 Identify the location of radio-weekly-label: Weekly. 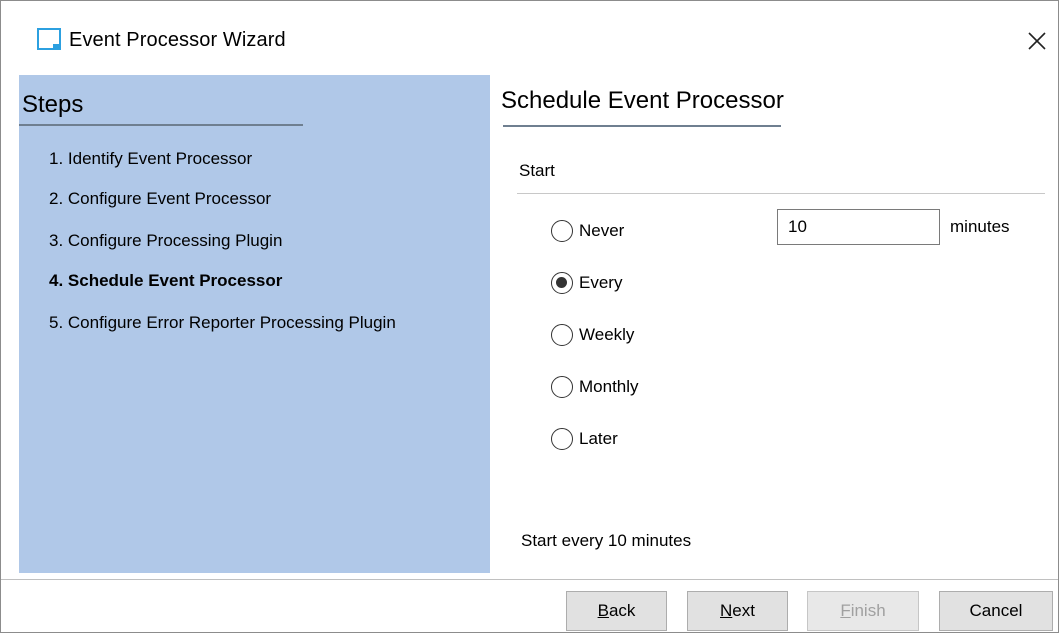
(607, 334).